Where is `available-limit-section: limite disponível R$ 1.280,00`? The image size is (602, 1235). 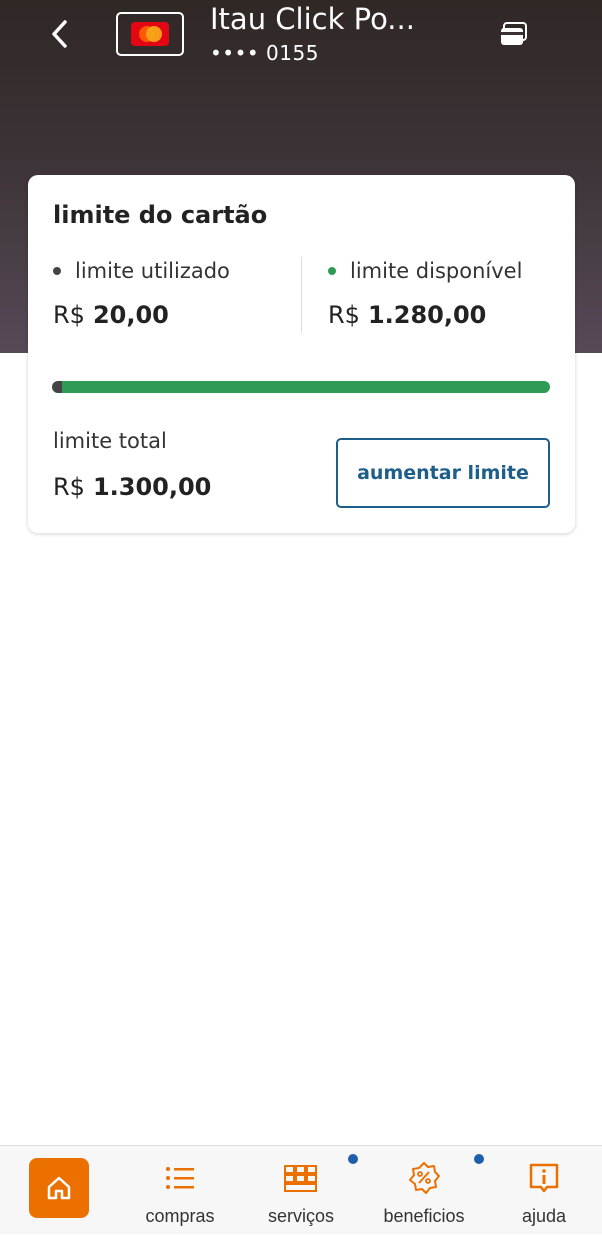 available-limit-section: limite disponível R$ 1.280,00 is located at coordinates (425, 294).